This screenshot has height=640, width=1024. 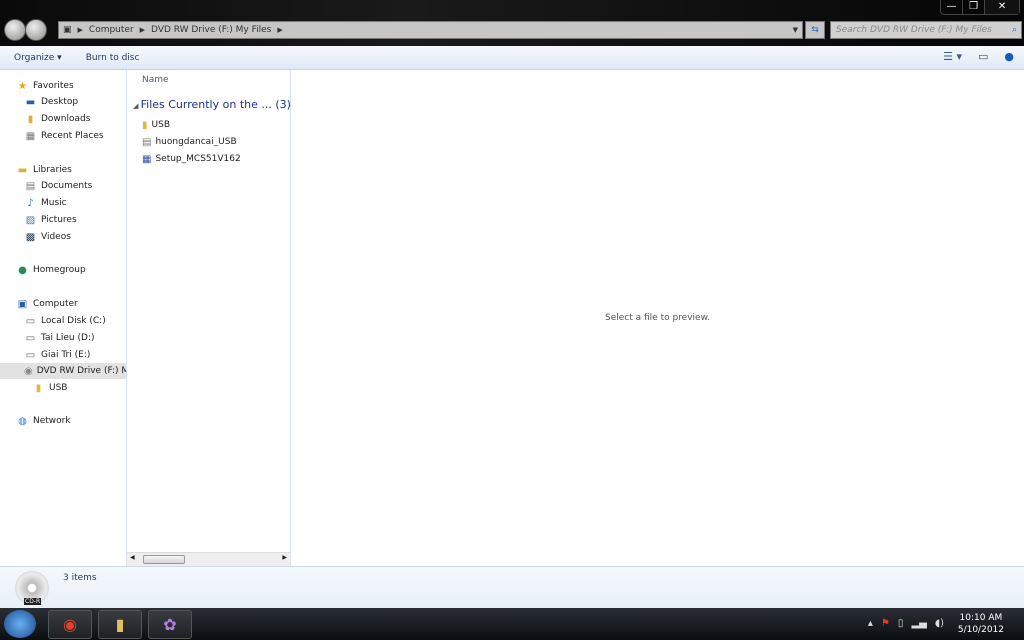 I want to click on homegroup-icon: ●, so click(x=22, y=270).